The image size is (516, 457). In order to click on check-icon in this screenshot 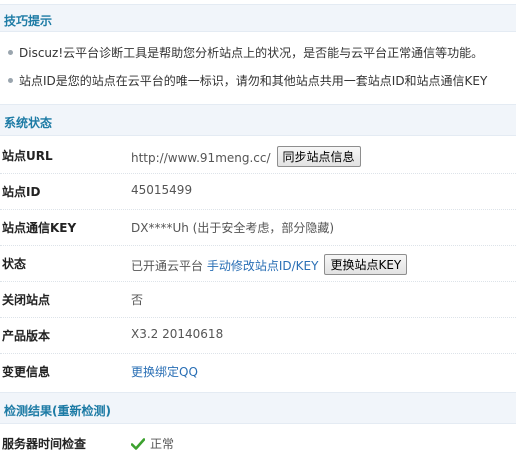, I will do `click(138, 443)`.